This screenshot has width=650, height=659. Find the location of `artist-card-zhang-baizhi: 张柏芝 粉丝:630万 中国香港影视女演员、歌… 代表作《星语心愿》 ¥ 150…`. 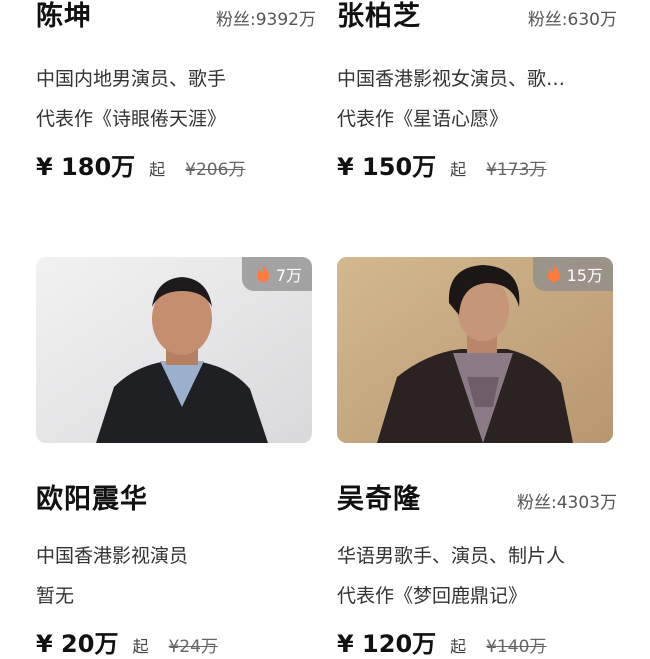

artist-card-zhang-baizhi: 张柏芝 粉丝:630万 中国香港影视女演员、歌… 代表作《星语心愿》 ¥ 150… is located at coordinates (477, 91).